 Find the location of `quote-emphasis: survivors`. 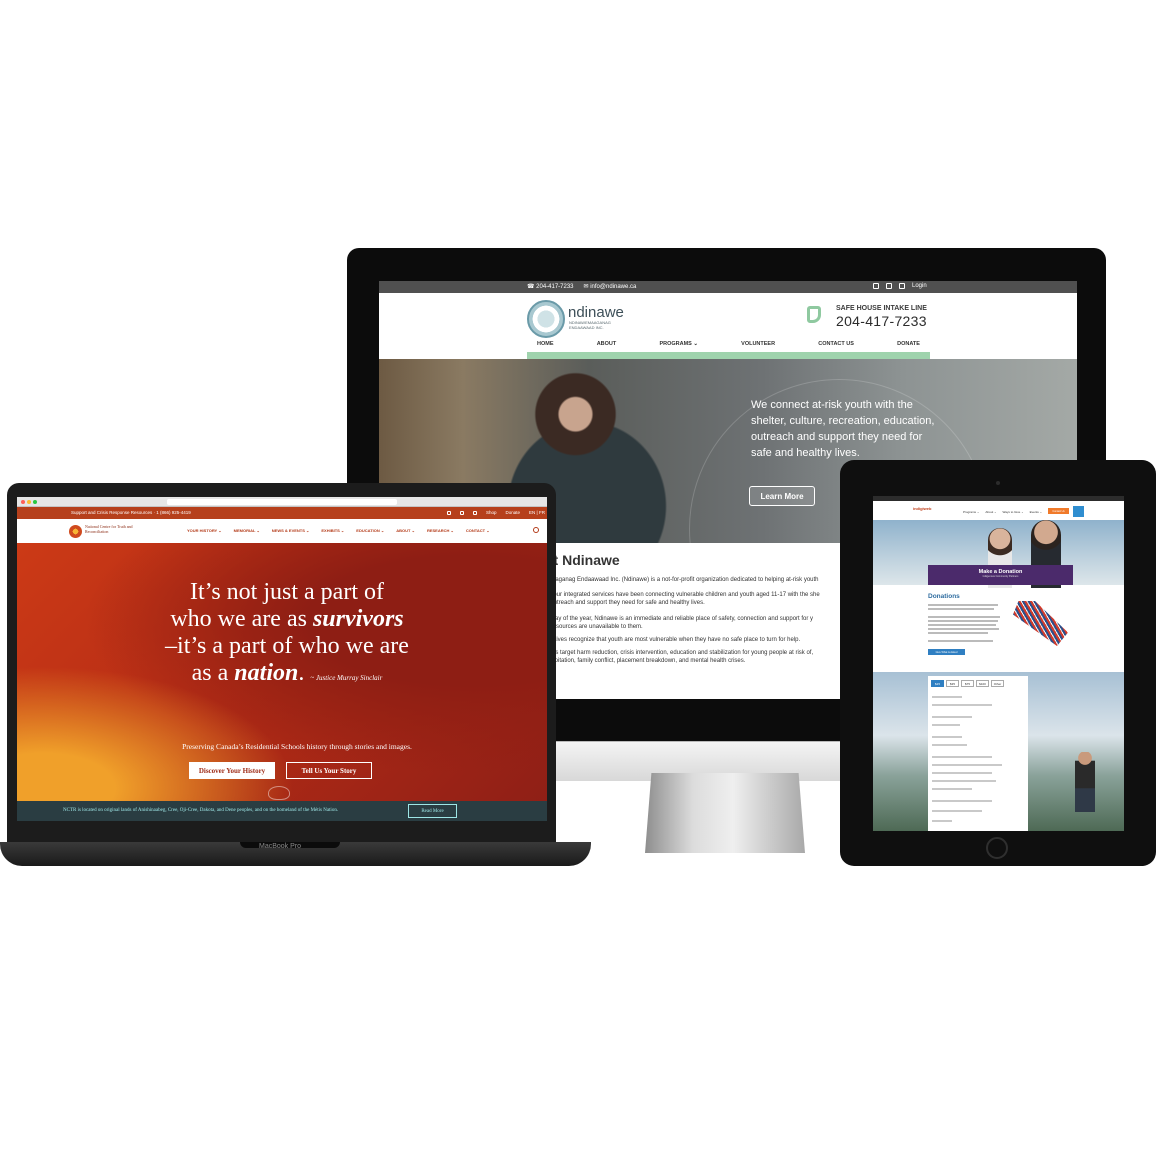

quote-emphasis: survivors is located at coordinates (358, 619).